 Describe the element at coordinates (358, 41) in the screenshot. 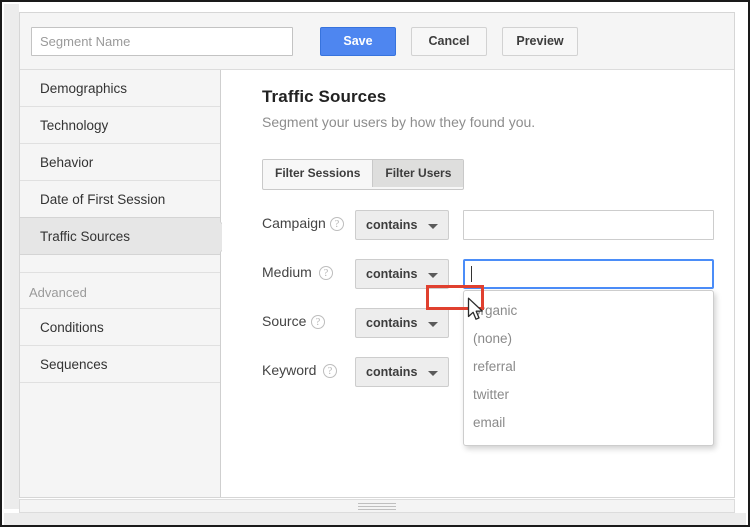

I see `save-button: Save` at that location.